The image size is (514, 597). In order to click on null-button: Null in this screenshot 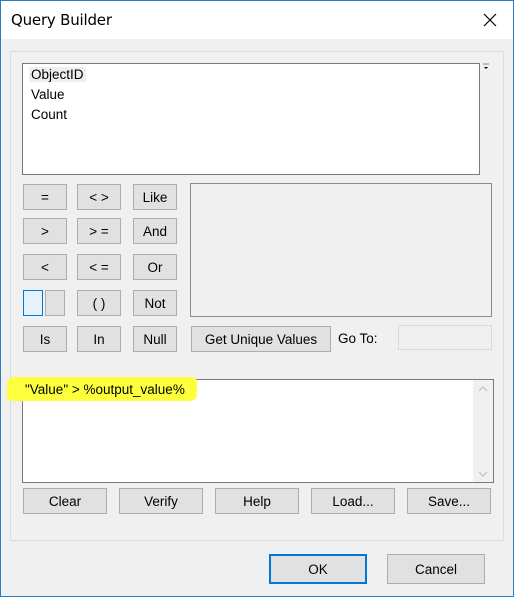, I will do `click(155, 339)`.